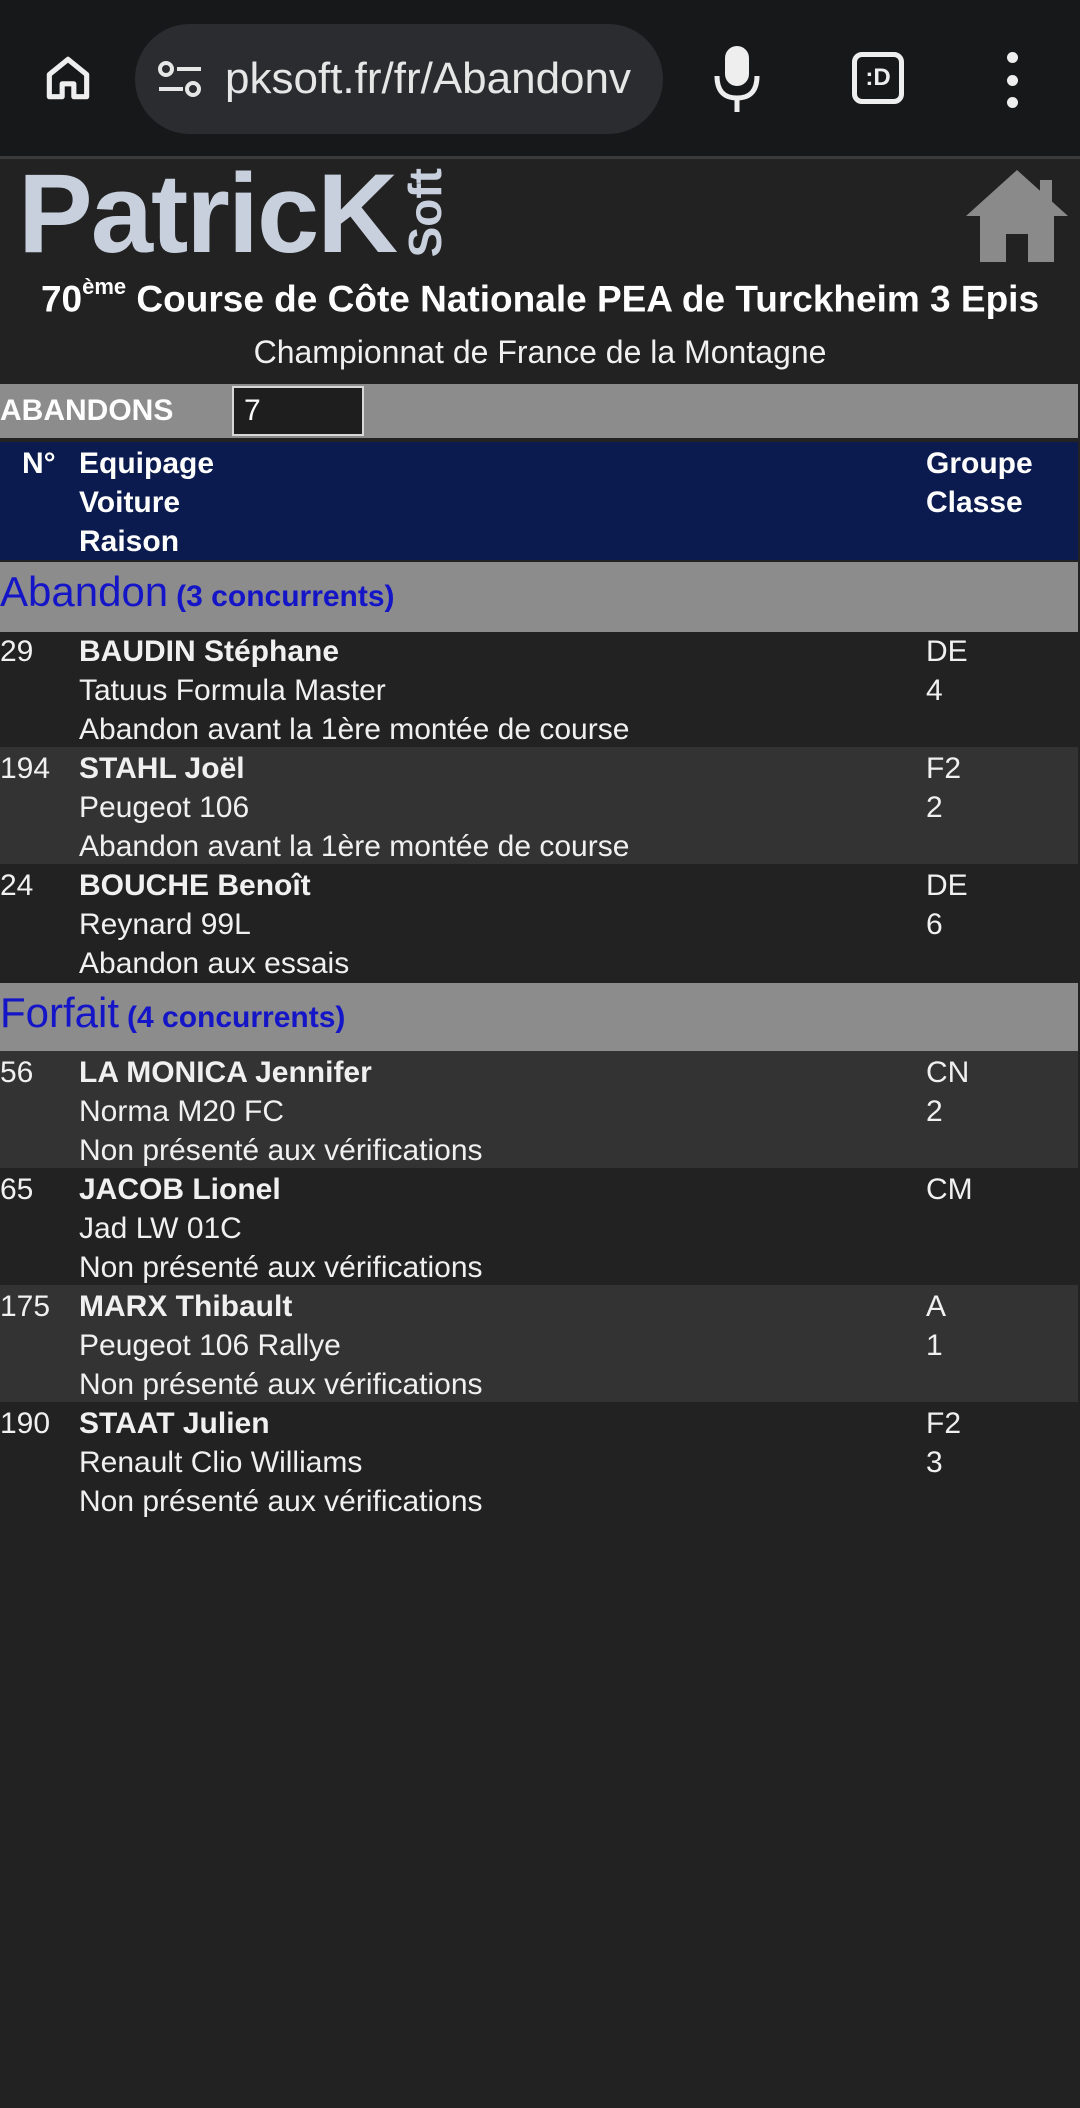 The height and width of the screenshot is (2108, 1080). What do you see at coordinates (737, 79) in the screenshot?
I see `microphone-icon` at bounding box center [737, 79].